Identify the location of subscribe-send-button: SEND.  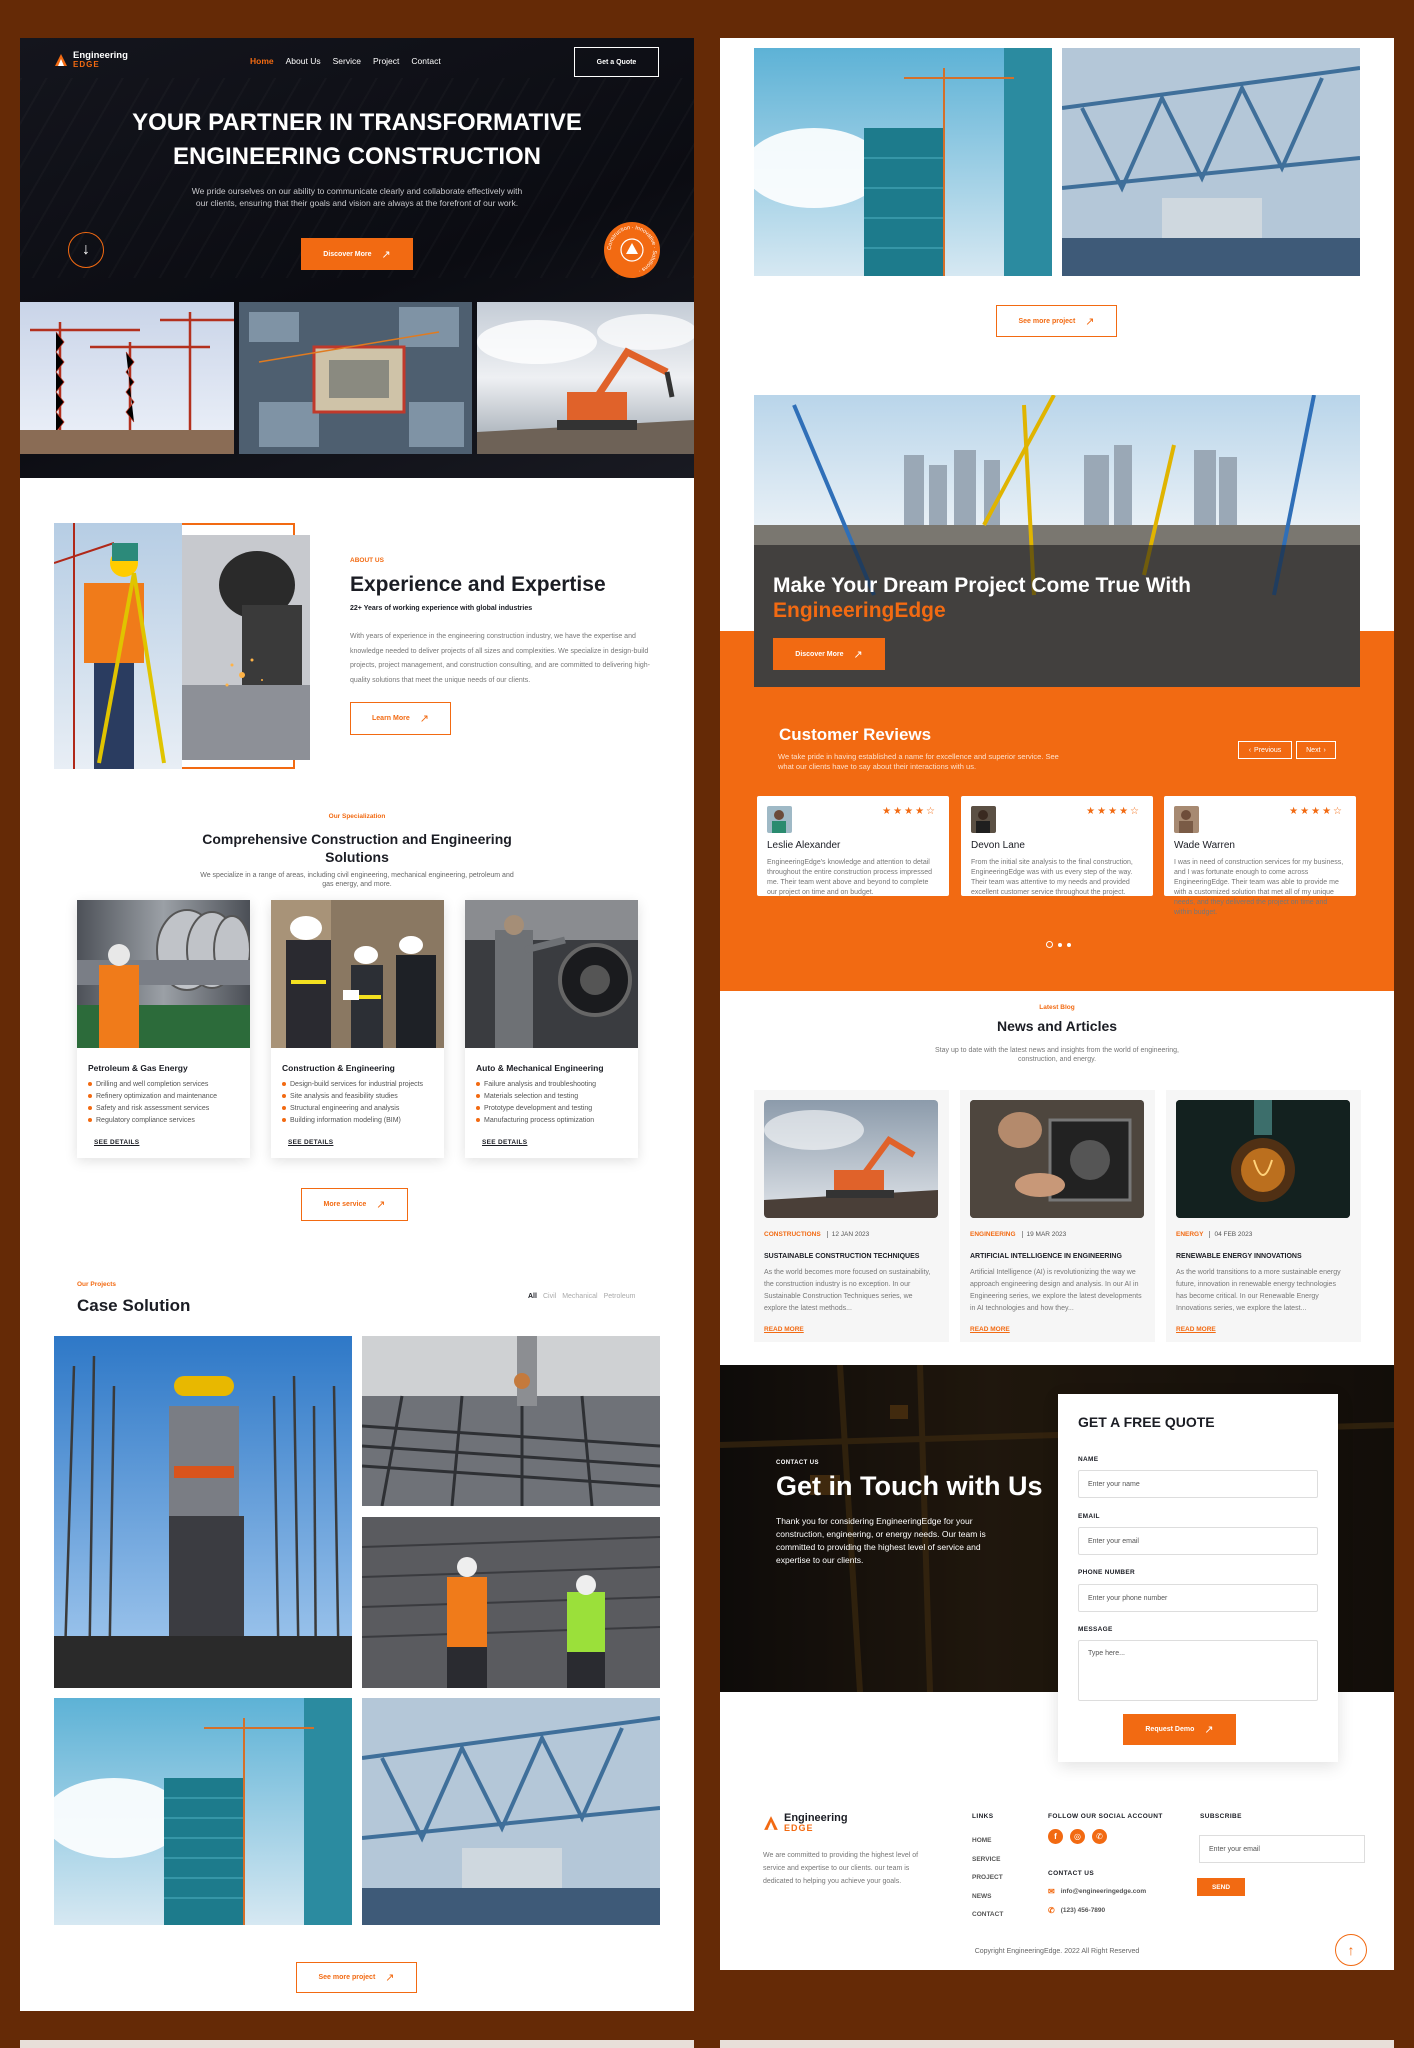
(1221, 1887).